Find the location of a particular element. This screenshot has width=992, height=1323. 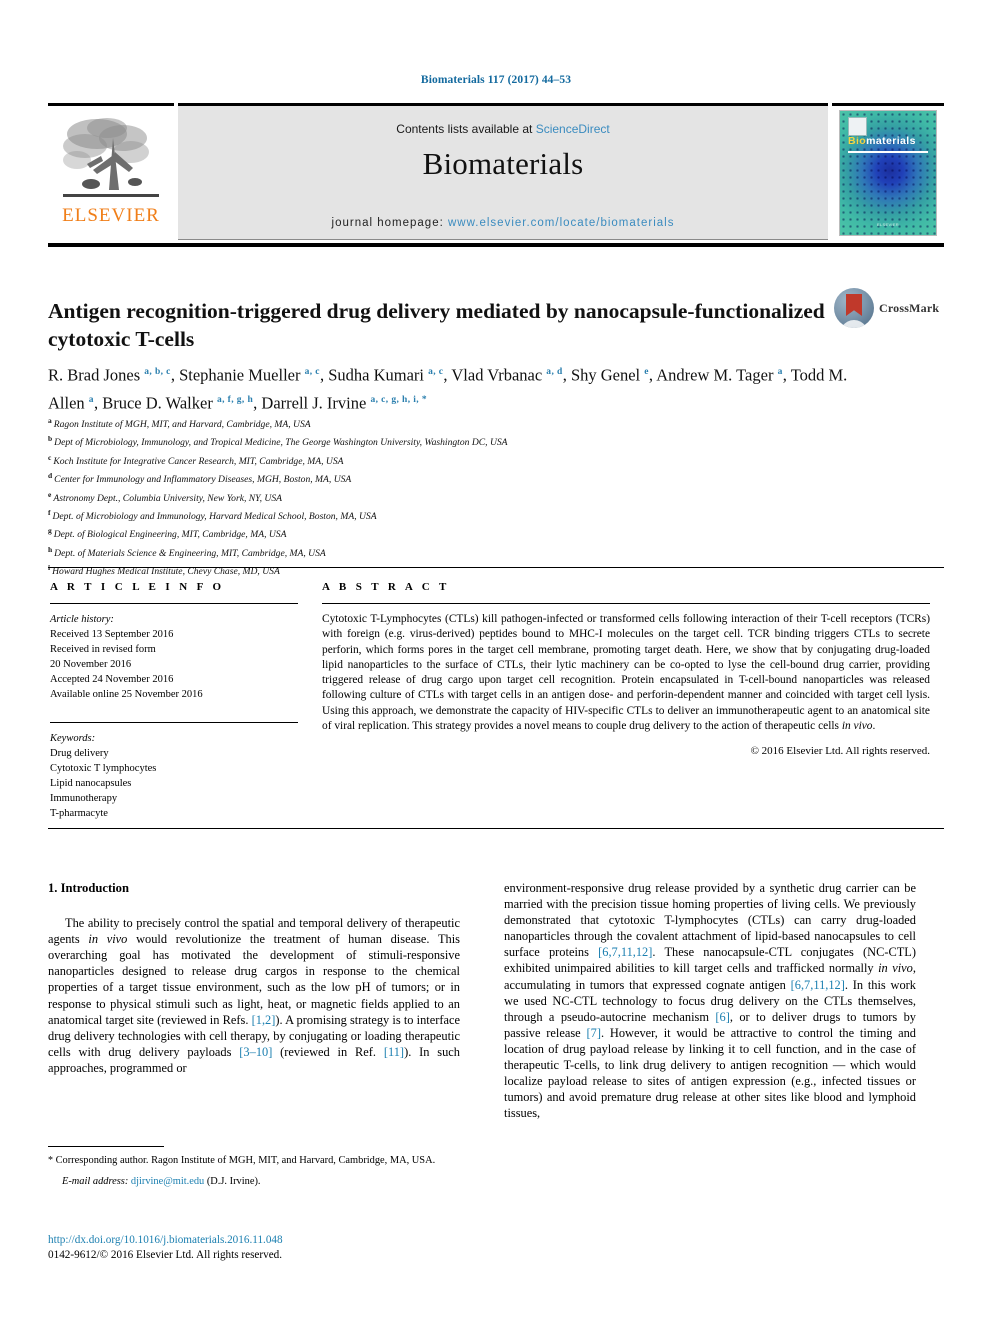

affiliation-mark: e is located at coordinates (50, 494).